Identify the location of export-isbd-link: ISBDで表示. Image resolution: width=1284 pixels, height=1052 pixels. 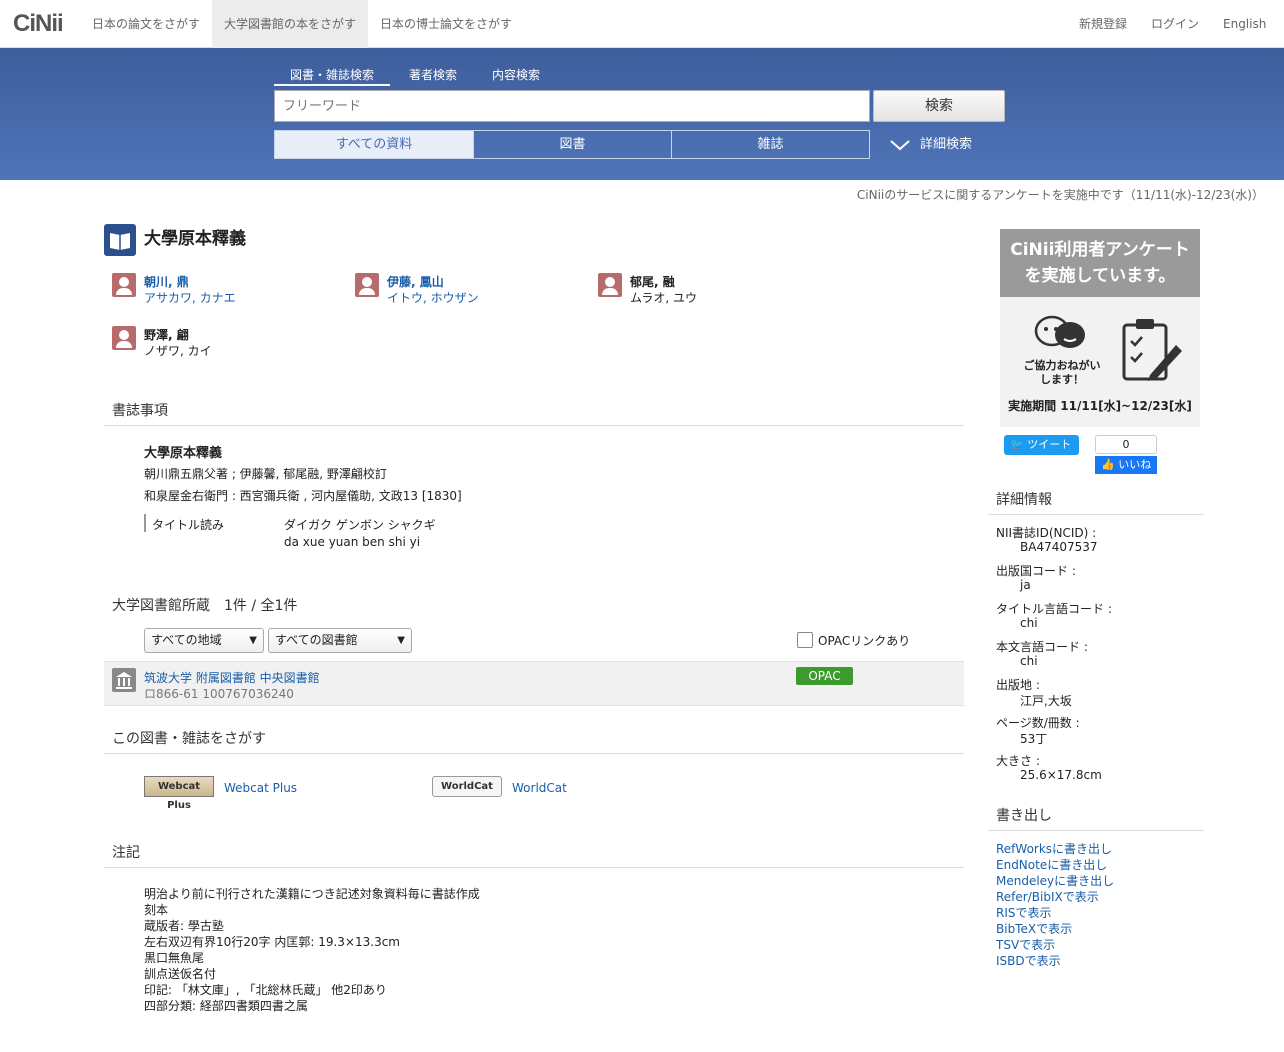
(1028, 960).